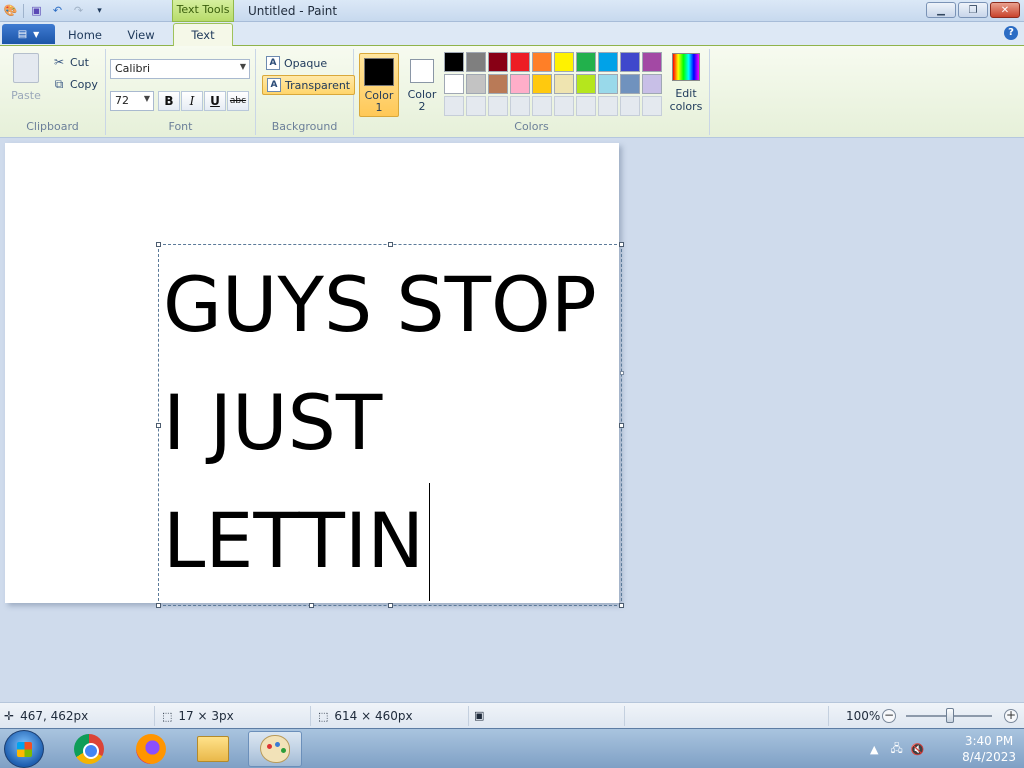  What do you see at coordinates (553, 84) in the screenshot?
I see `color-palette` at bounding box center [553, 84].